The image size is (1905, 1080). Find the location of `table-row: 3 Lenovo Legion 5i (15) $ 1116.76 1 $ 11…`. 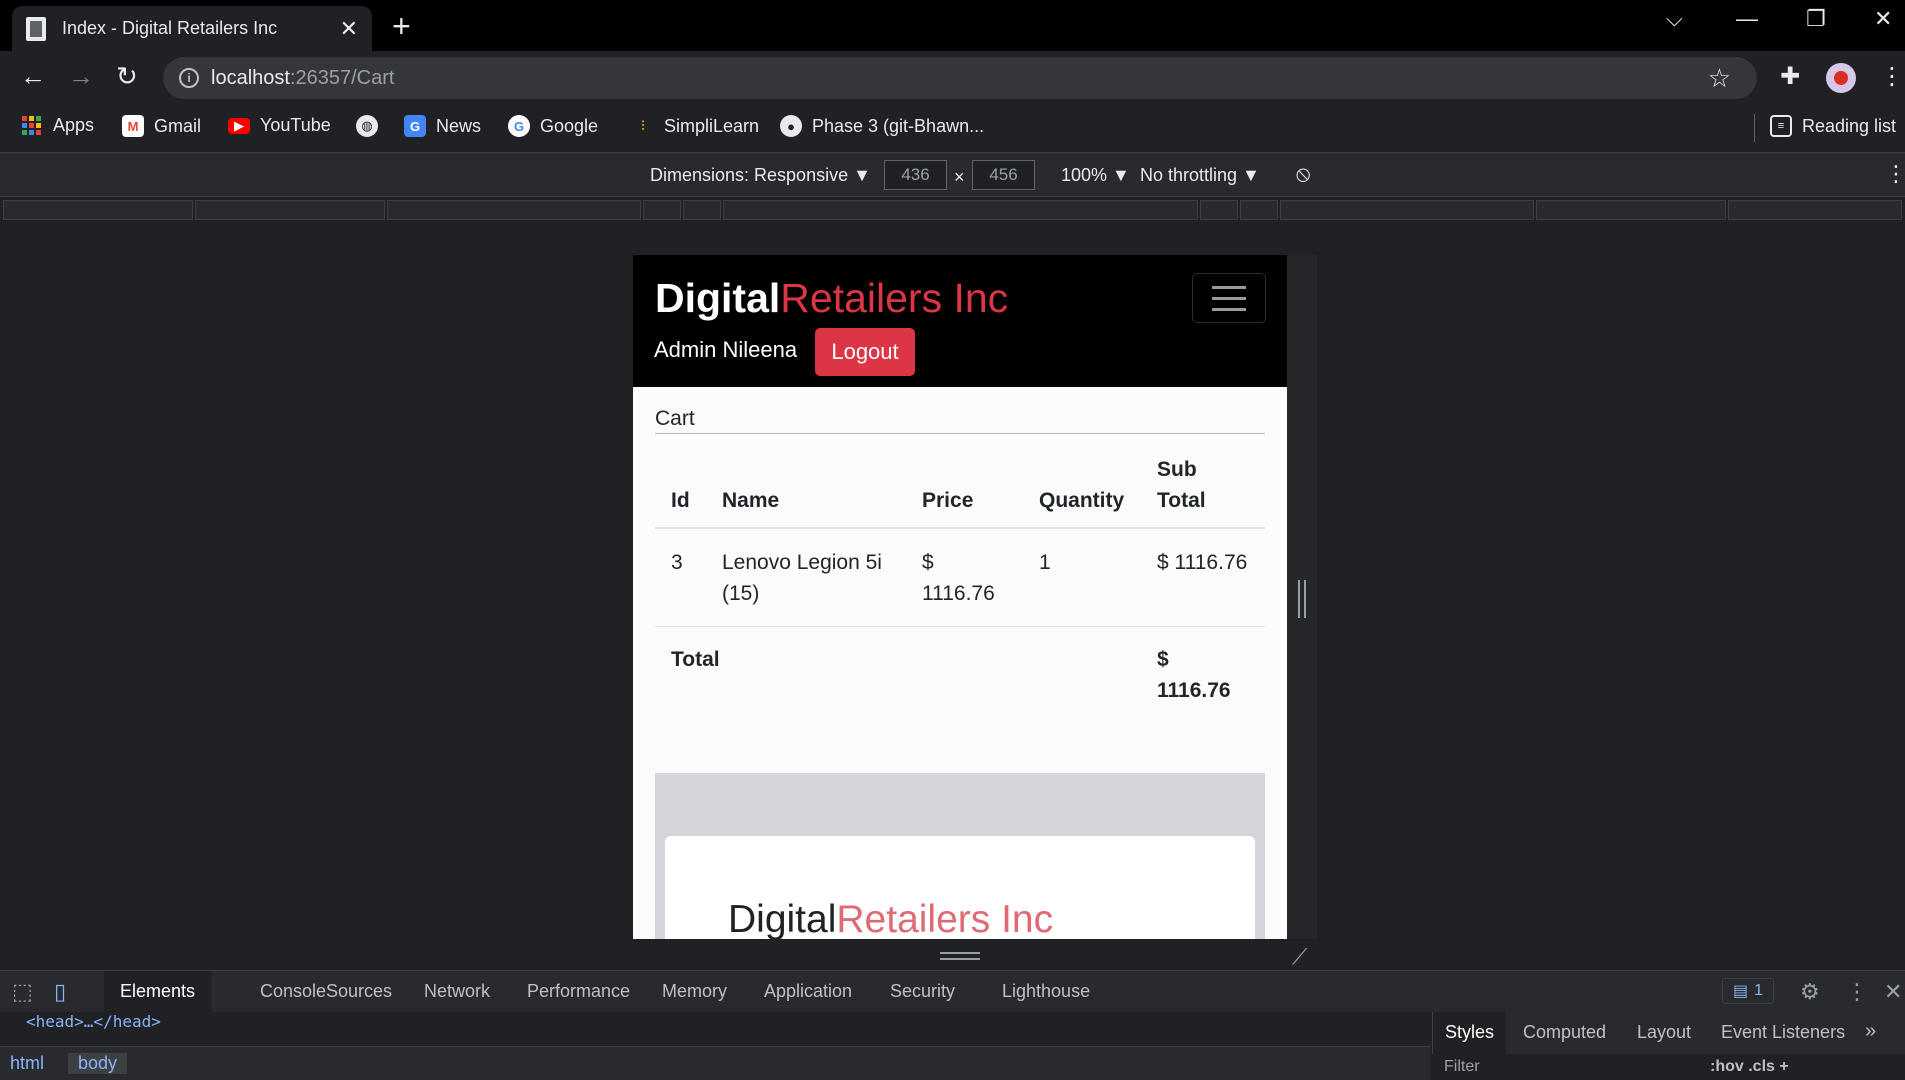

table-row: 3 Lenovo Legion 5i (15) $ 1116.76 1 $ 11… is located at coordinates (960, 579).